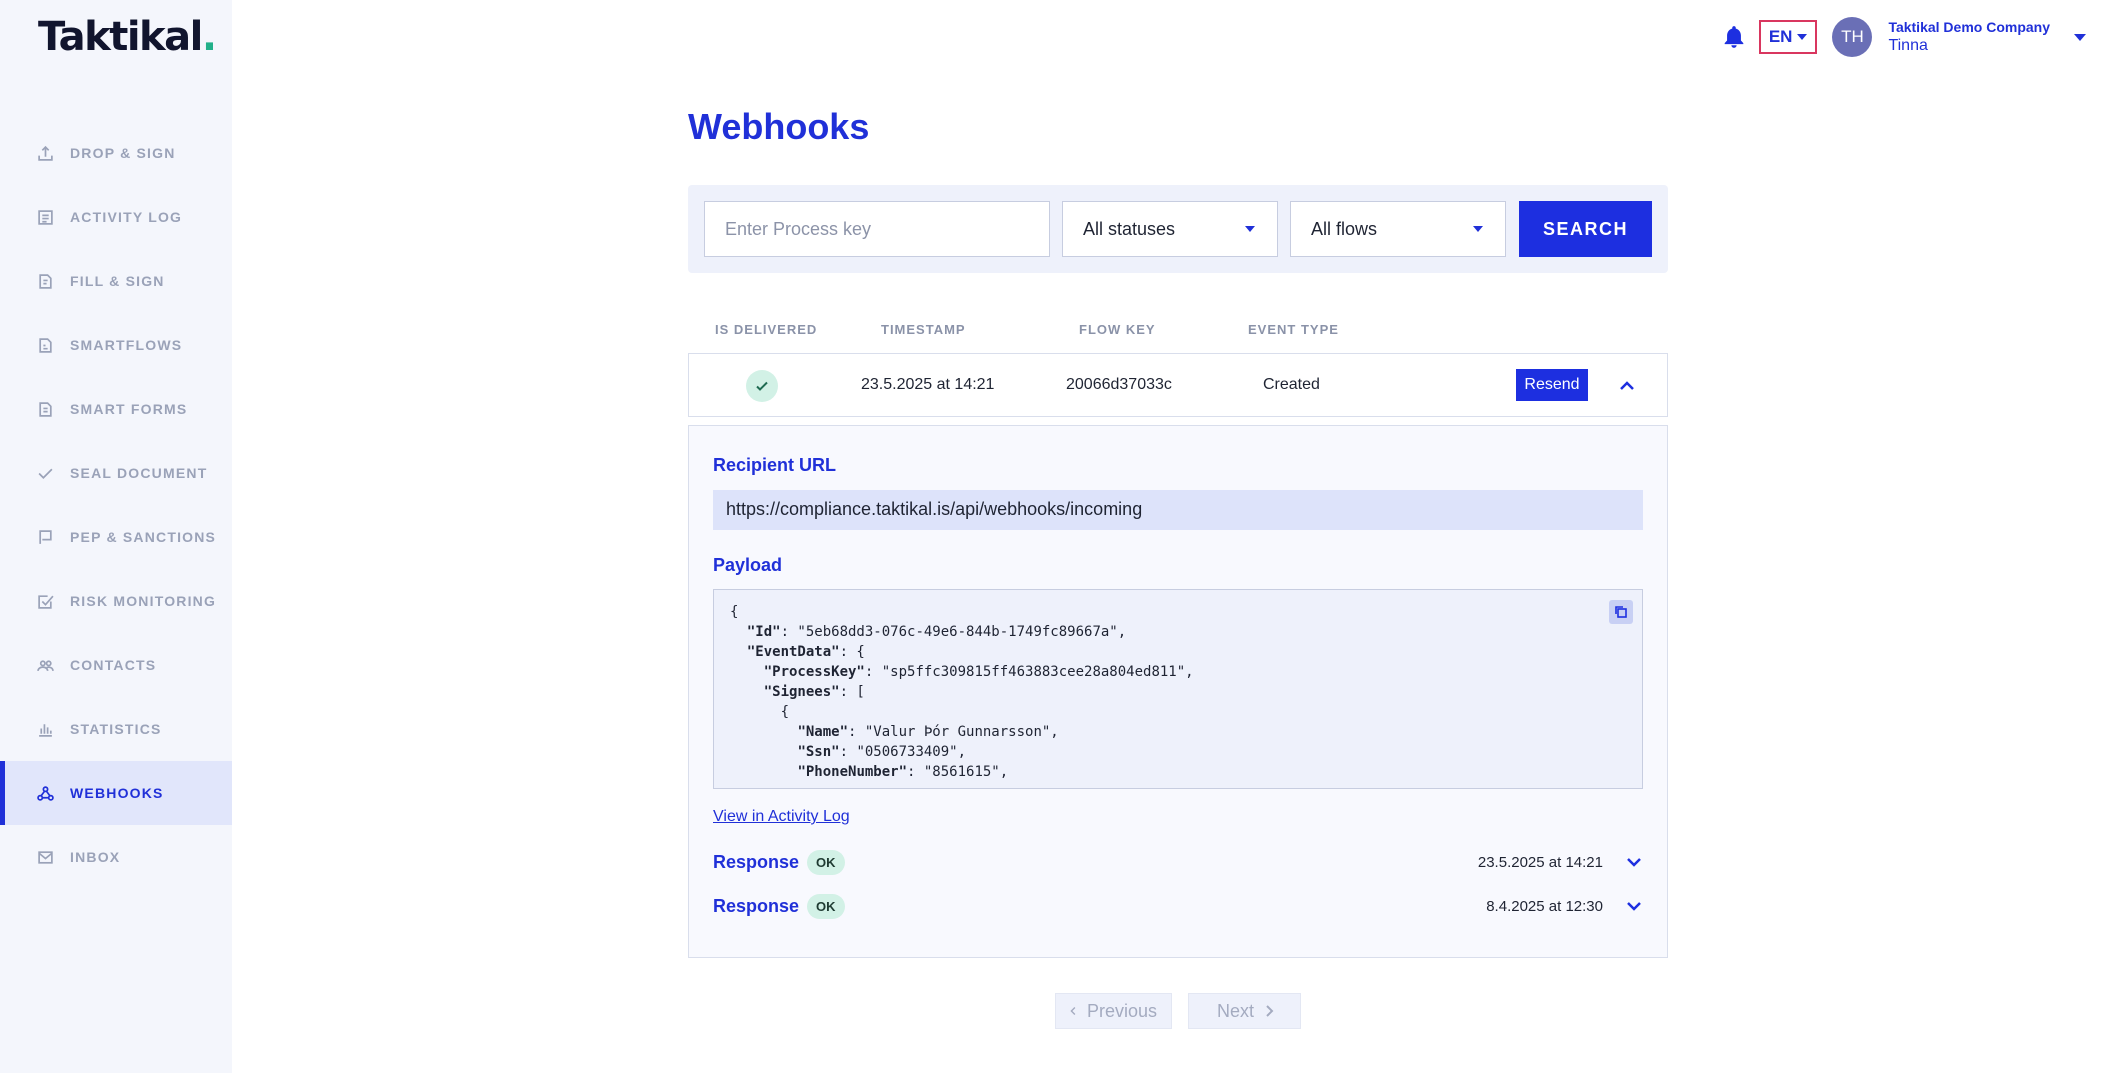  I want to click on previous-page-button: Previous, so click(1113, 1011).